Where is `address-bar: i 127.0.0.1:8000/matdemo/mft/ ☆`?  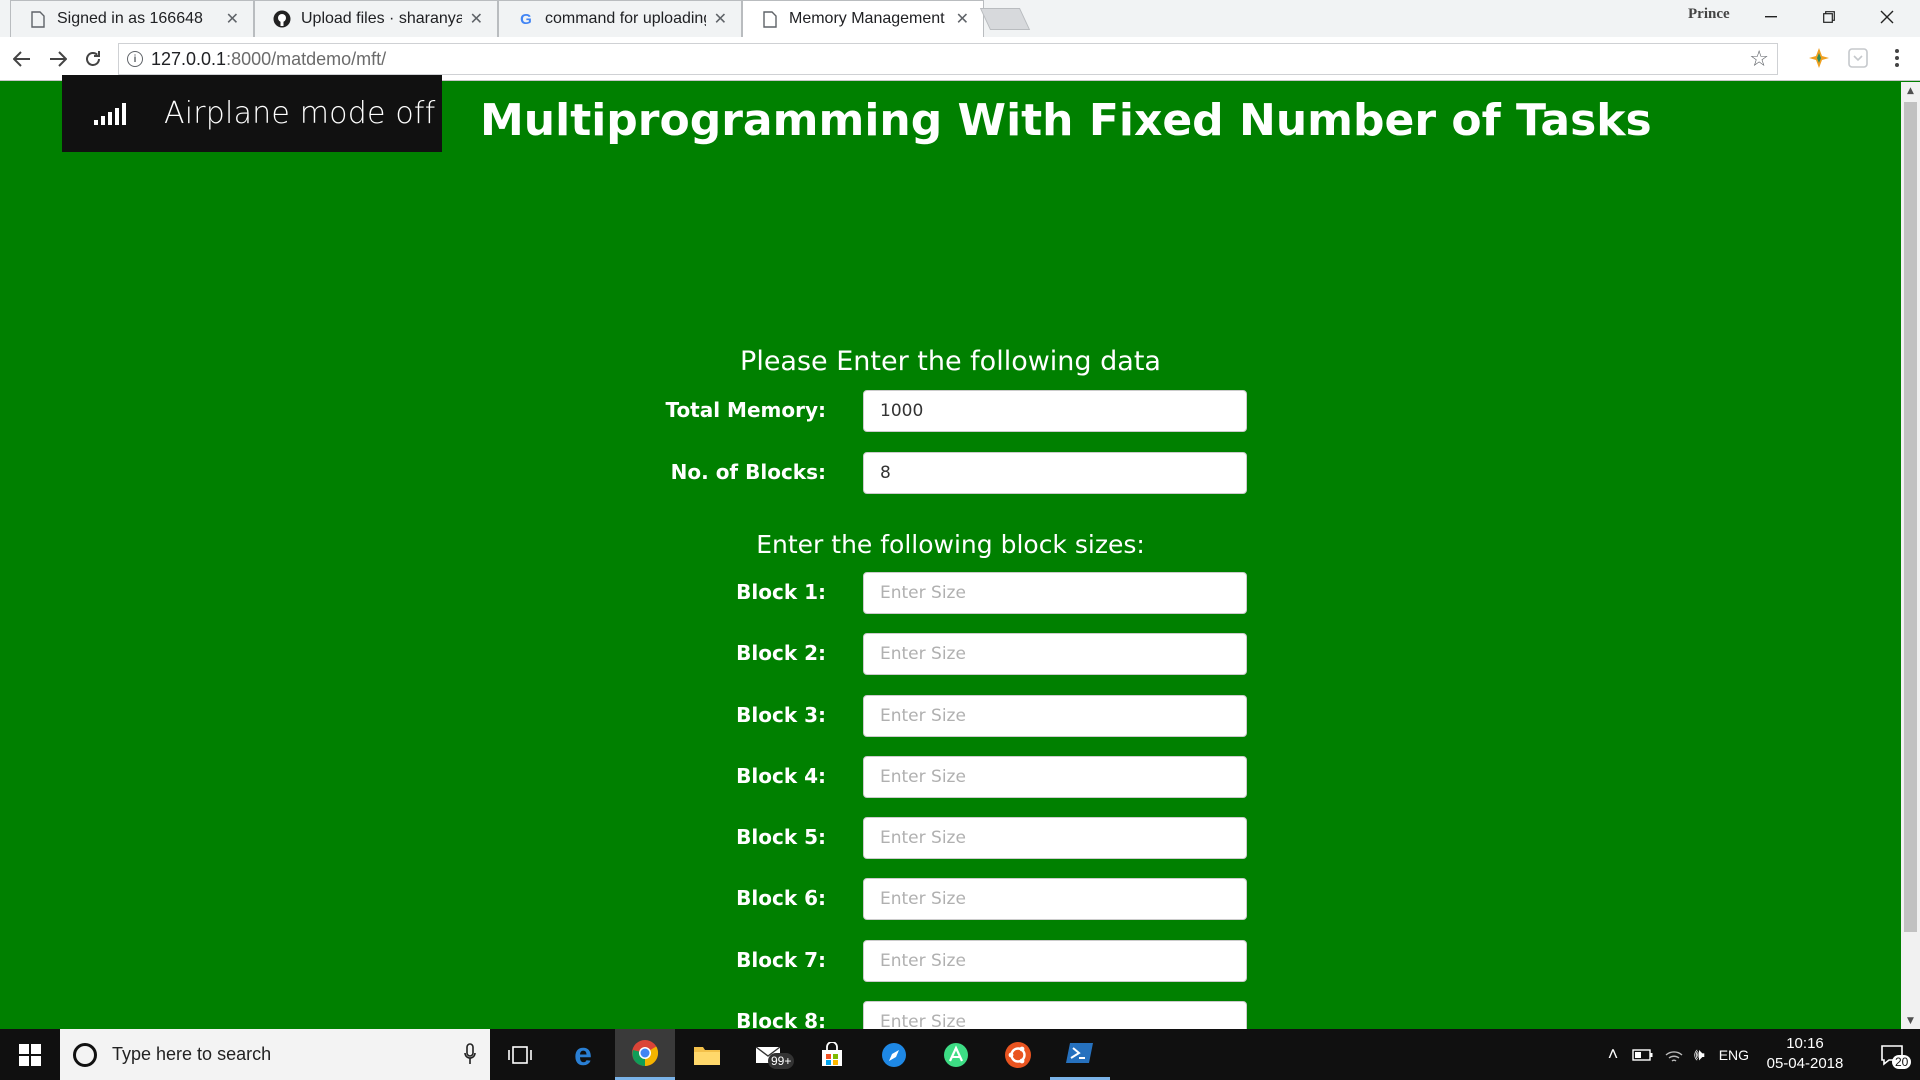 address-bar: i 127.0.0.1:8000/matdemo/mft/ ☆ is located at coordinates (948, 59).